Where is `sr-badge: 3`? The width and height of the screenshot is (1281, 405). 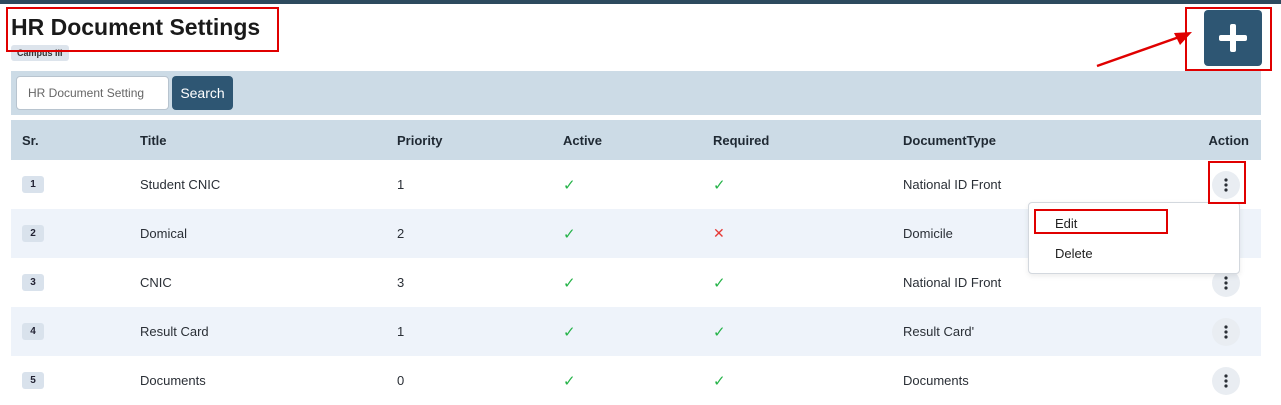
sr-badge: 3 is located at coordinates (33, 282).